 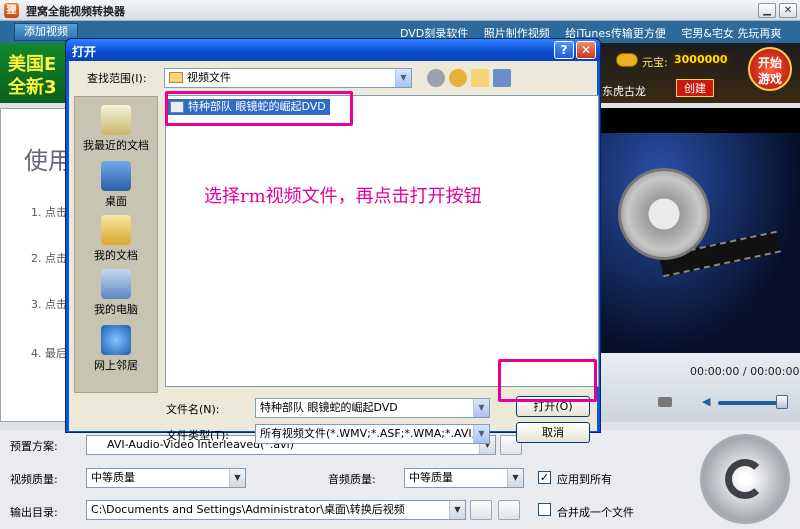 I want to click on ad-start-game-button: 开始 游戏, so click(x=770, y=69).